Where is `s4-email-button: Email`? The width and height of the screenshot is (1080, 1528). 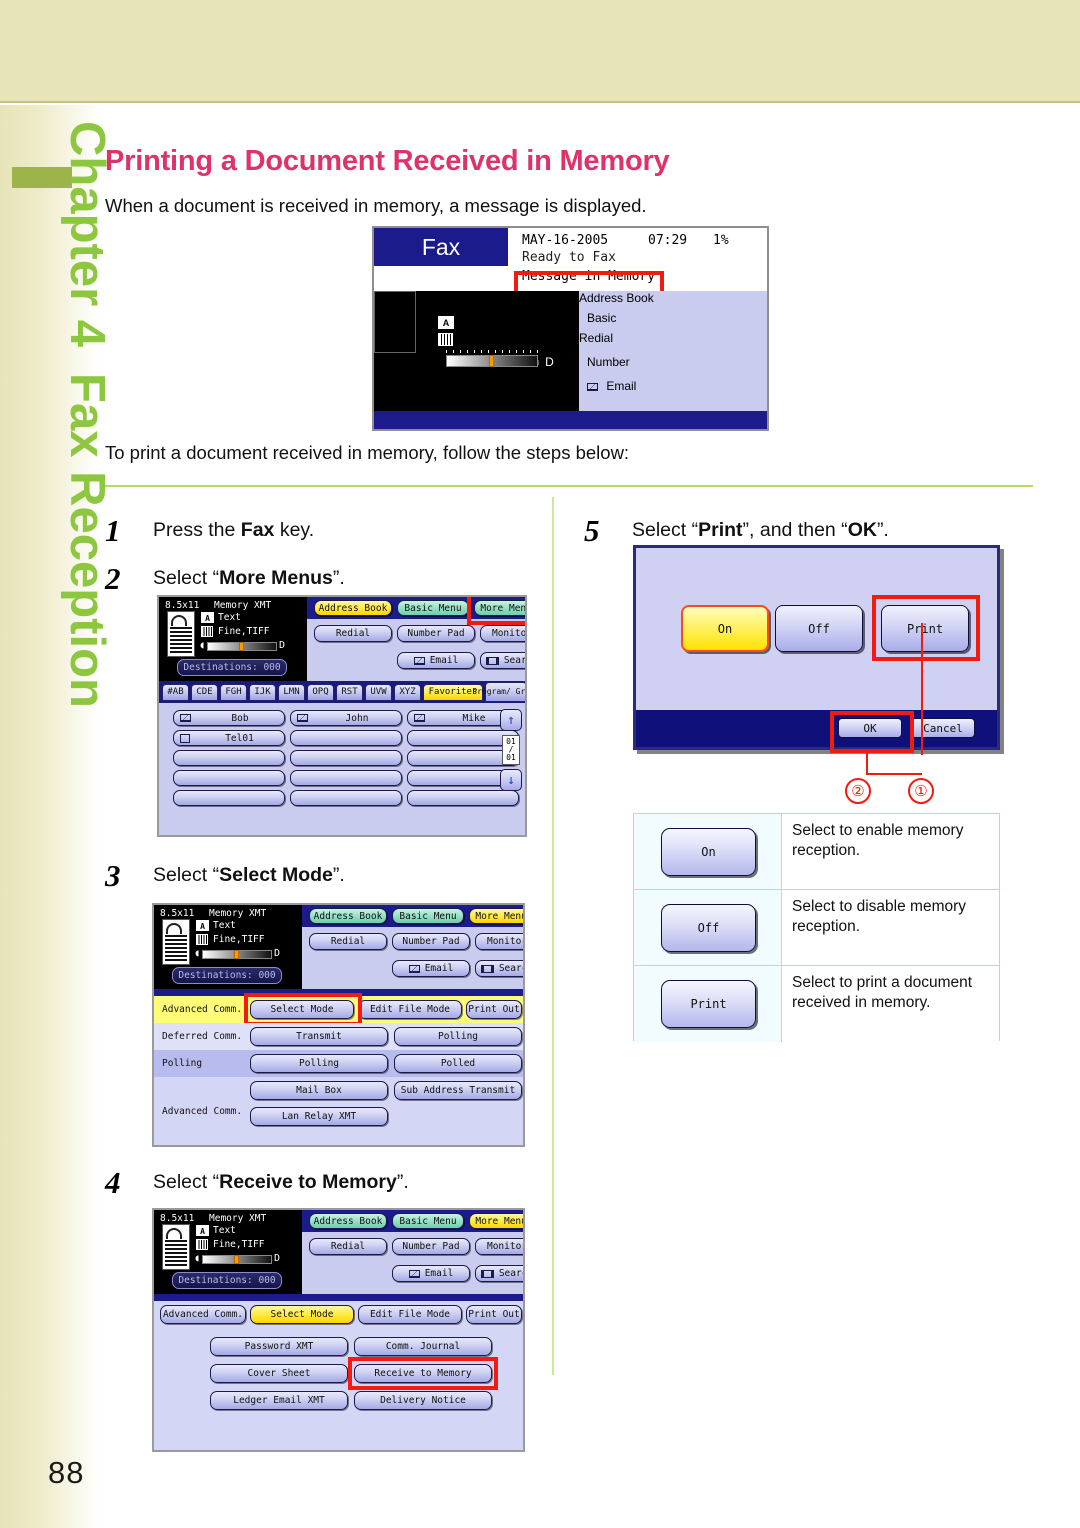 s4-email-button: Email is located at coordinates (431, 1273).